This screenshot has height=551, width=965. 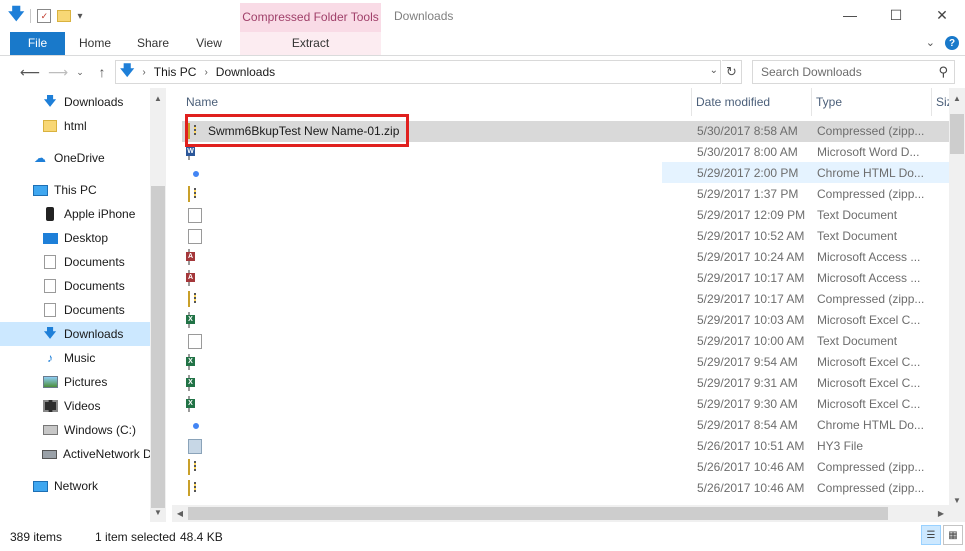 I want to click on minimize-button: —, so click(x=850, y=15).